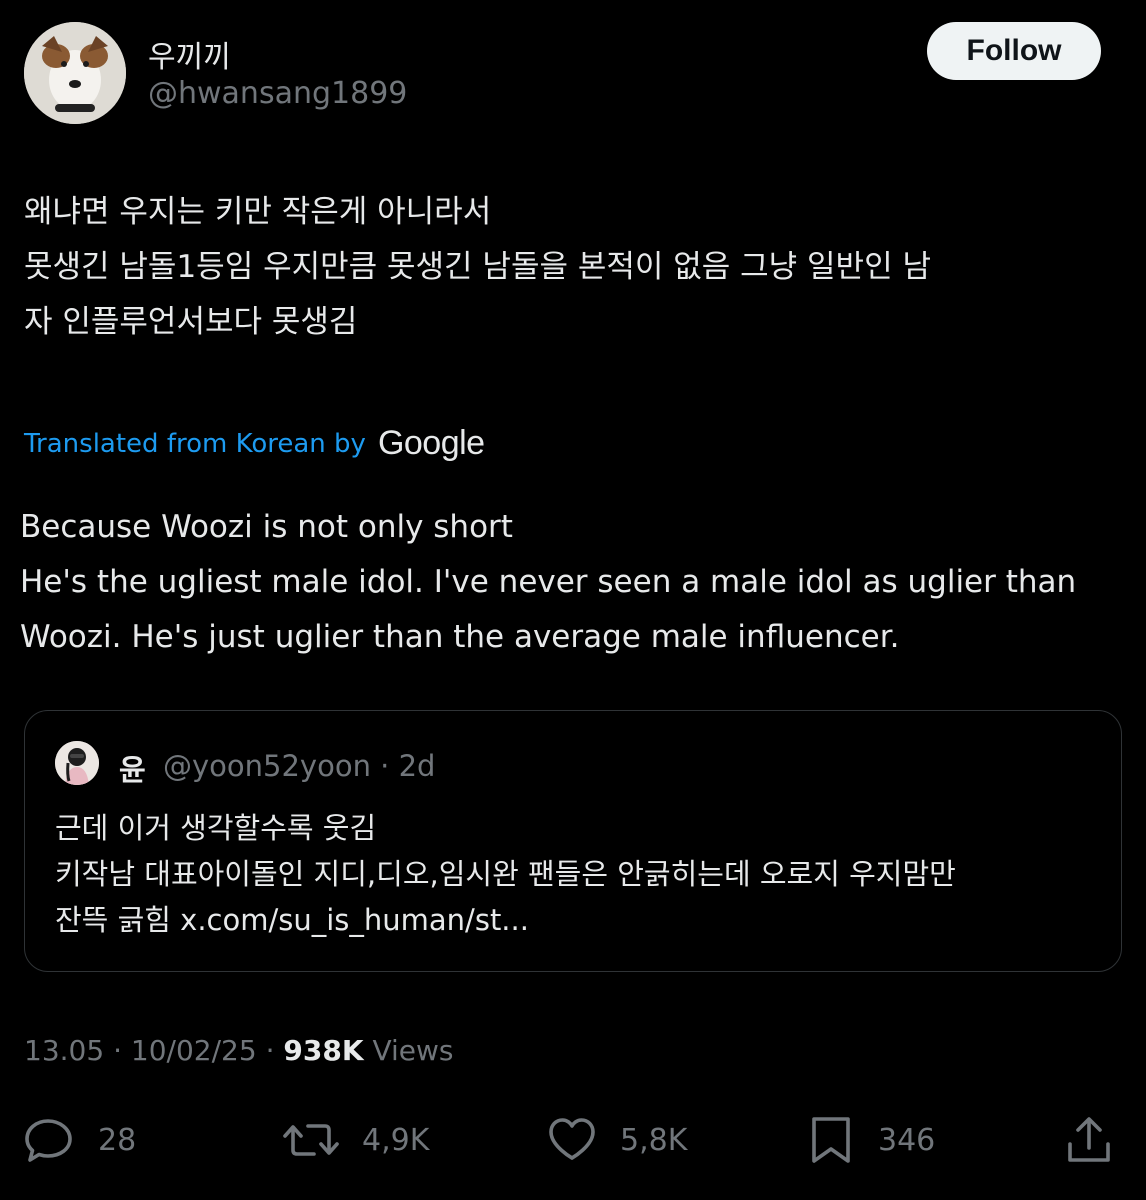  Describe the element at coordinates (311, 1140) in the screenshot. I see `repost-icon` at that location.